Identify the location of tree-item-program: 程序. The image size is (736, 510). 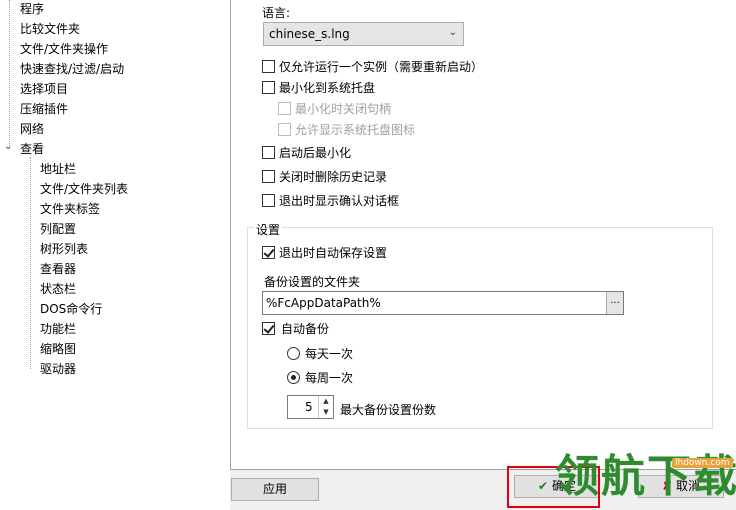
(32, 9).